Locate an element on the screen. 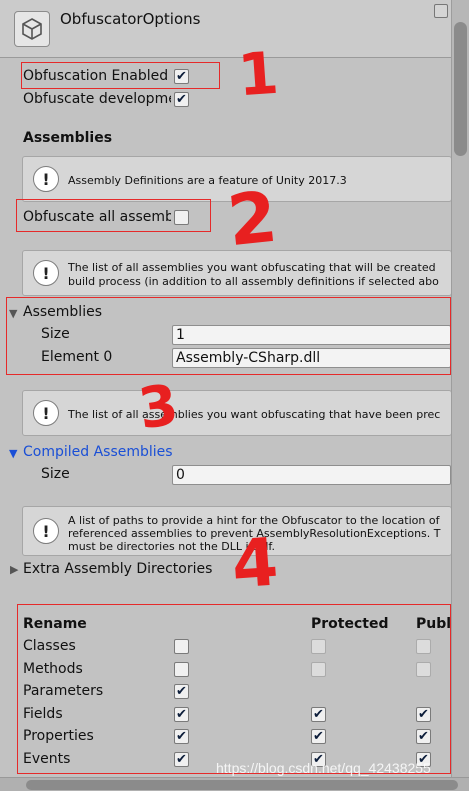 The height and width of the screenshot is (791, 469). vertical-scrollbar-thumb is located at coordinates (460, 89).